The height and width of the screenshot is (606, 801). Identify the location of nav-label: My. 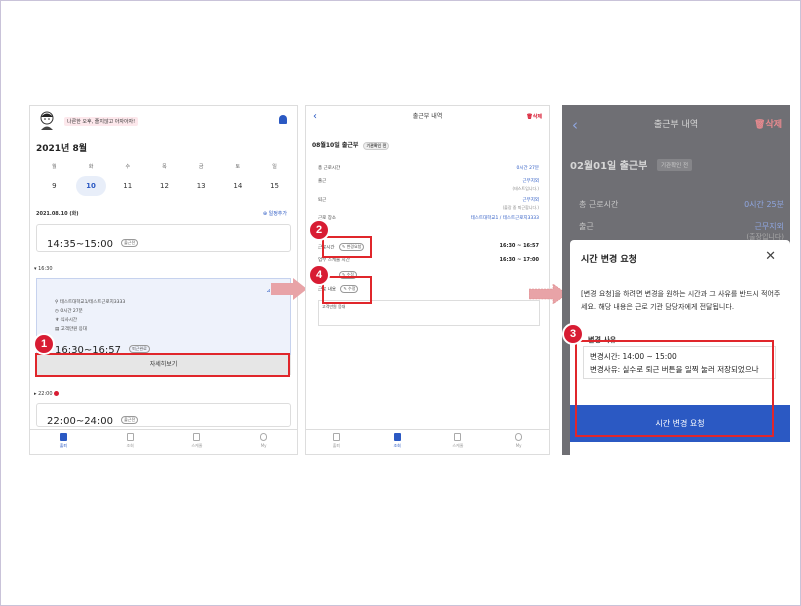
(263, 445).